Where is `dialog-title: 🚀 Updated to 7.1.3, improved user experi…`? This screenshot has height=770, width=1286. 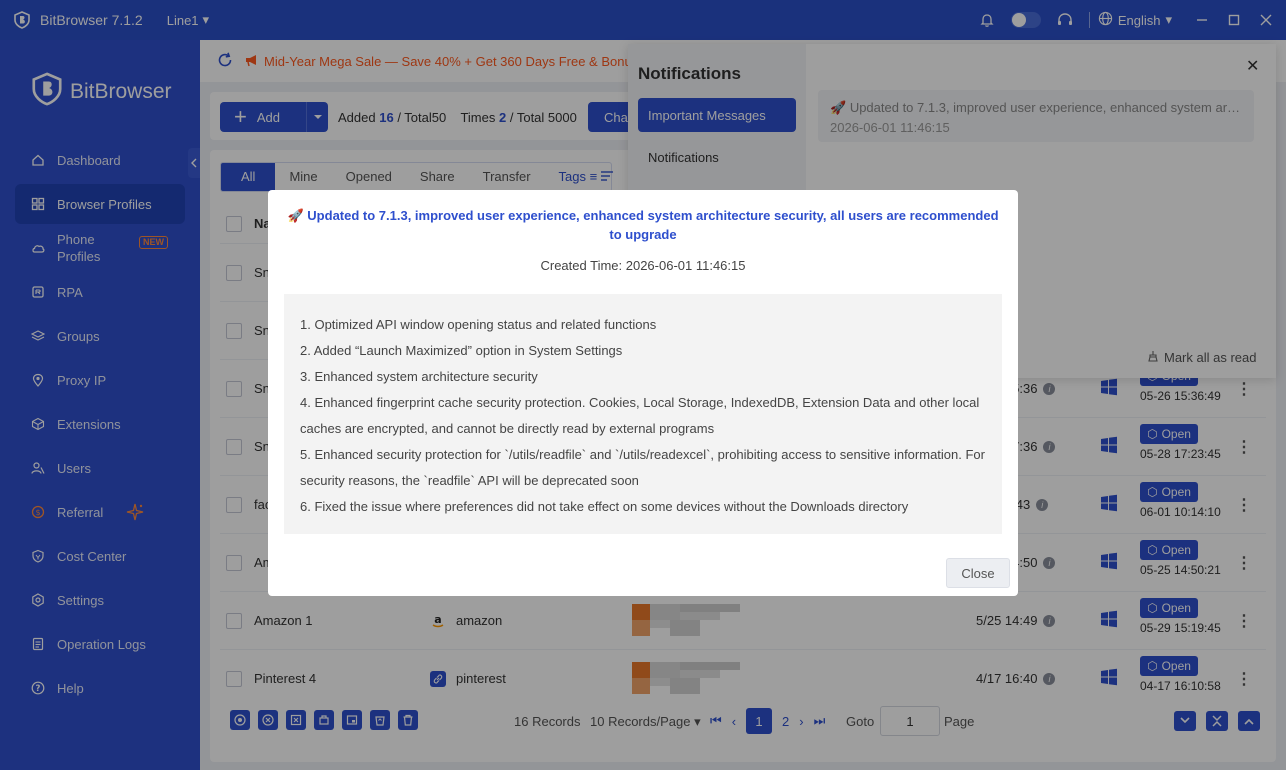
dialog-title: 🚀 Updated to 7.1.3, improved user experi… is located at coordinates (643, 225).